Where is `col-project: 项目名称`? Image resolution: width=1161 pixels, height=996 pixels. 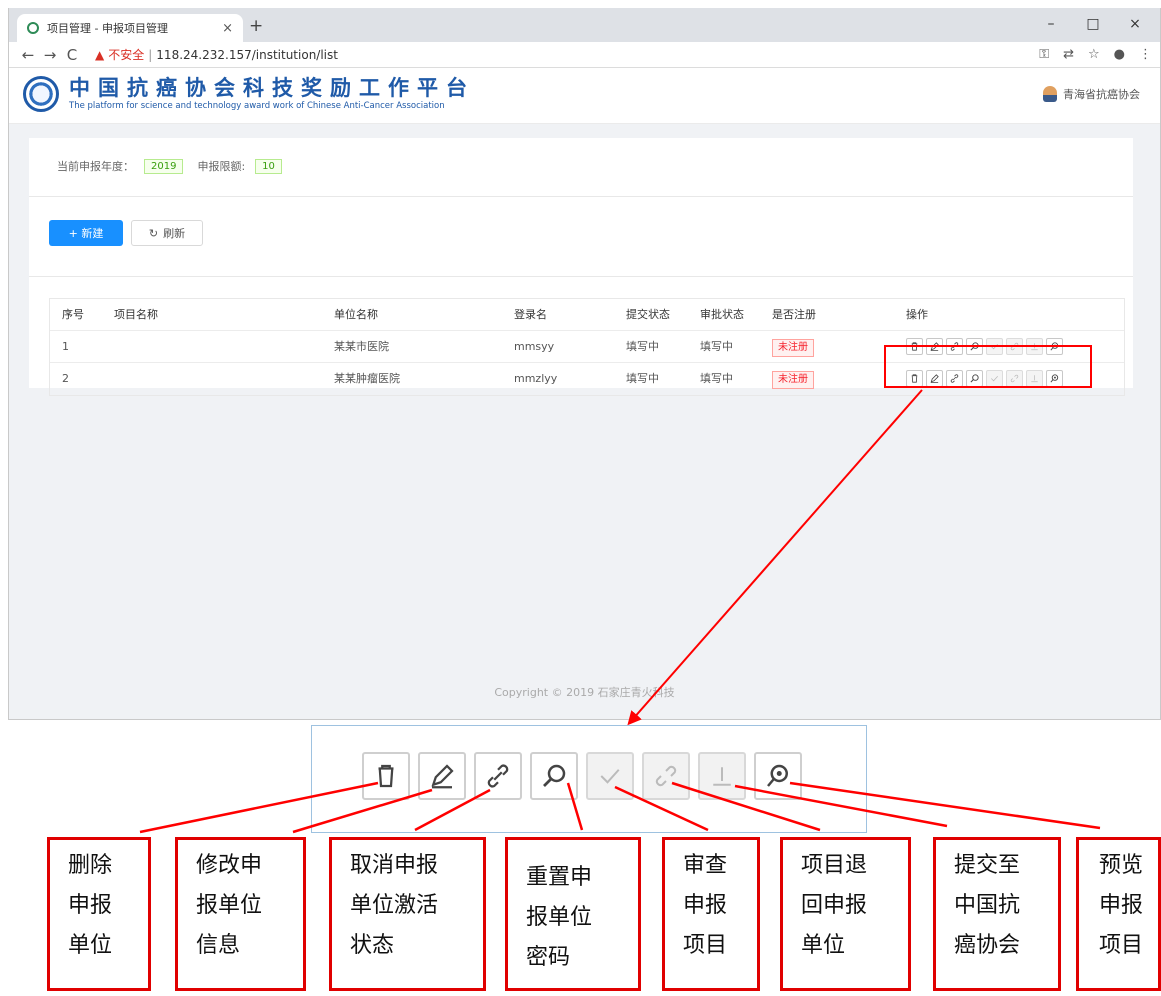
col-project: 项目名称 is located at coordinates (136, 314).